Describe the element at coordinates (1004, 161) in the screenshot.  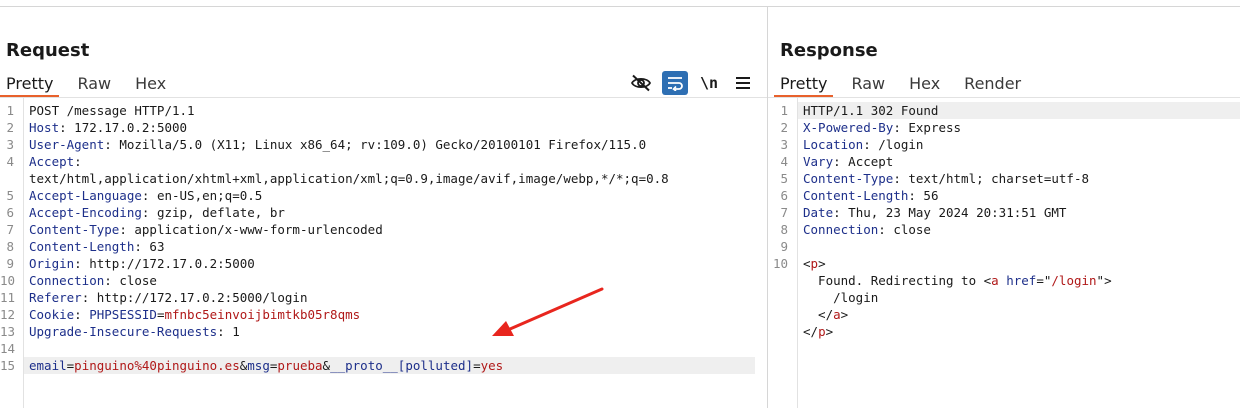
I see `code-line: 4 Vary: Accept` at that location.